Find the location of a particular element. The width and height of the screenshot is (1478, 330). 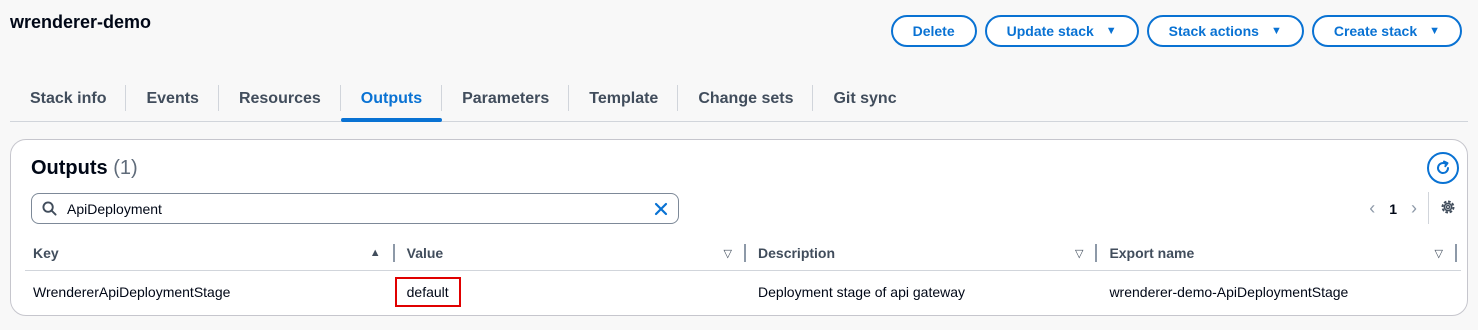

column-header-value: Value ▽ is located at coordinates (574, 253).